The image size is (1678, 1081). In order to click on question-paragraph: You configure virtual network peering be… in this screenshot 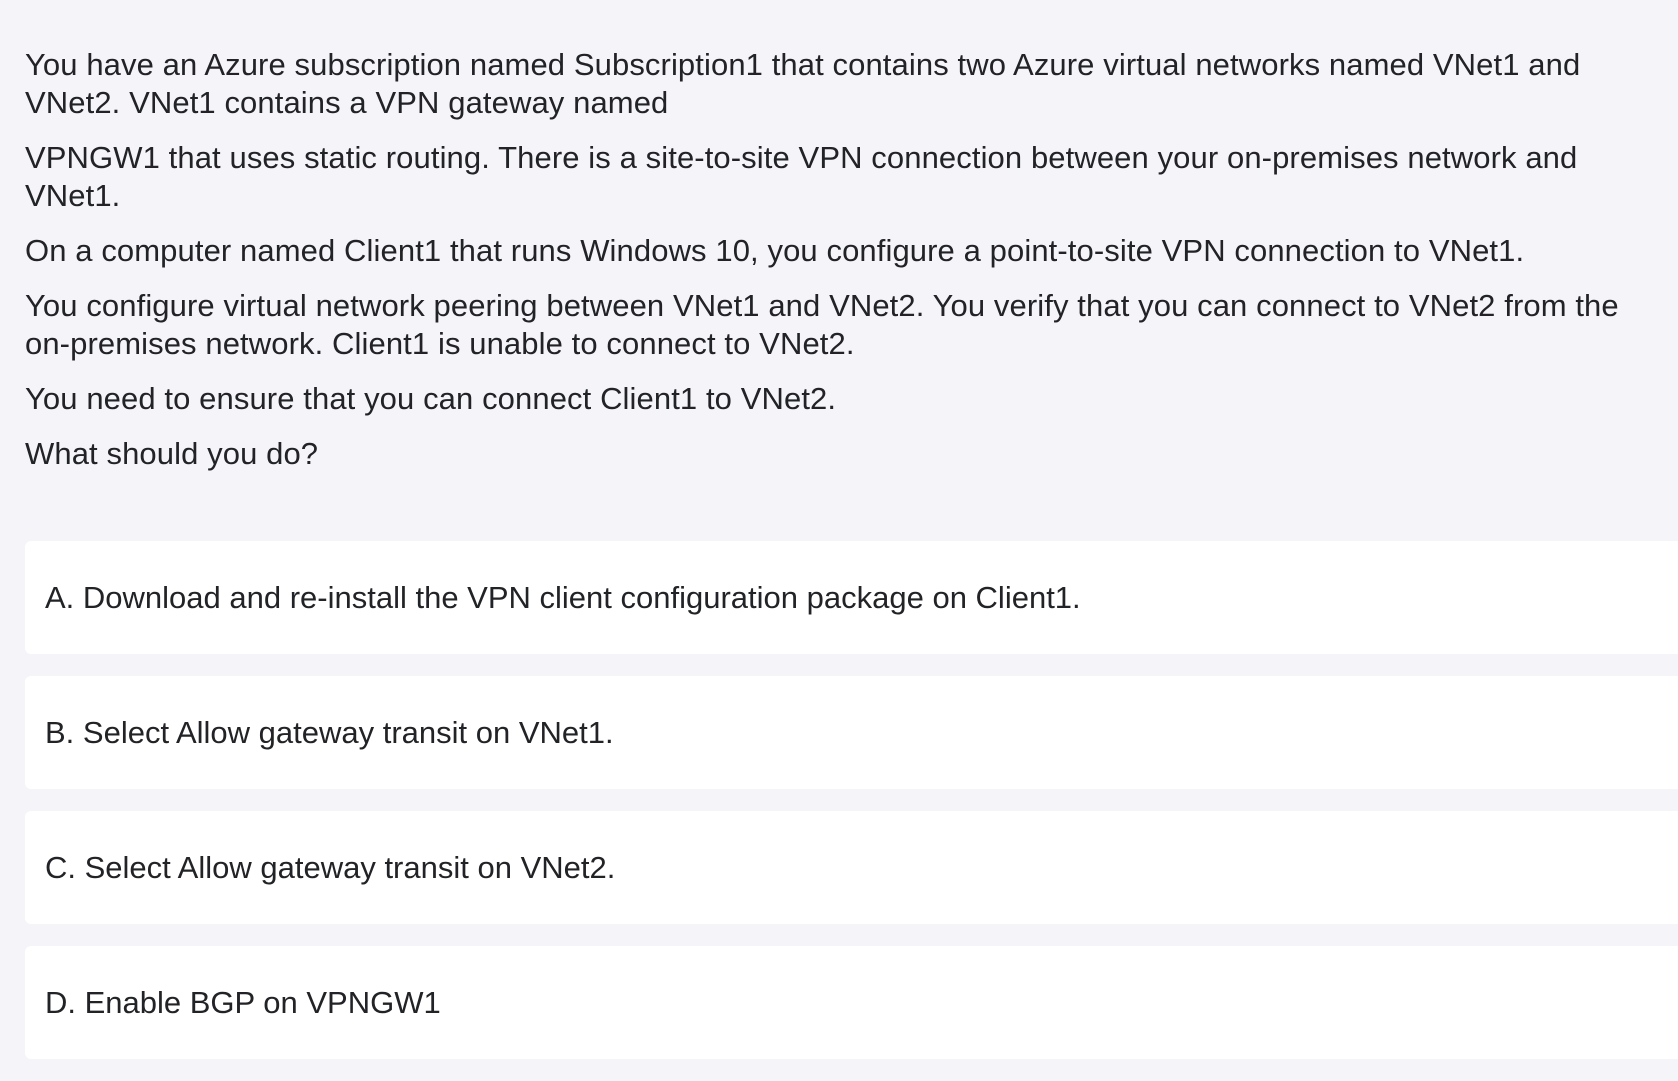, I will do `click(822, 324)`.